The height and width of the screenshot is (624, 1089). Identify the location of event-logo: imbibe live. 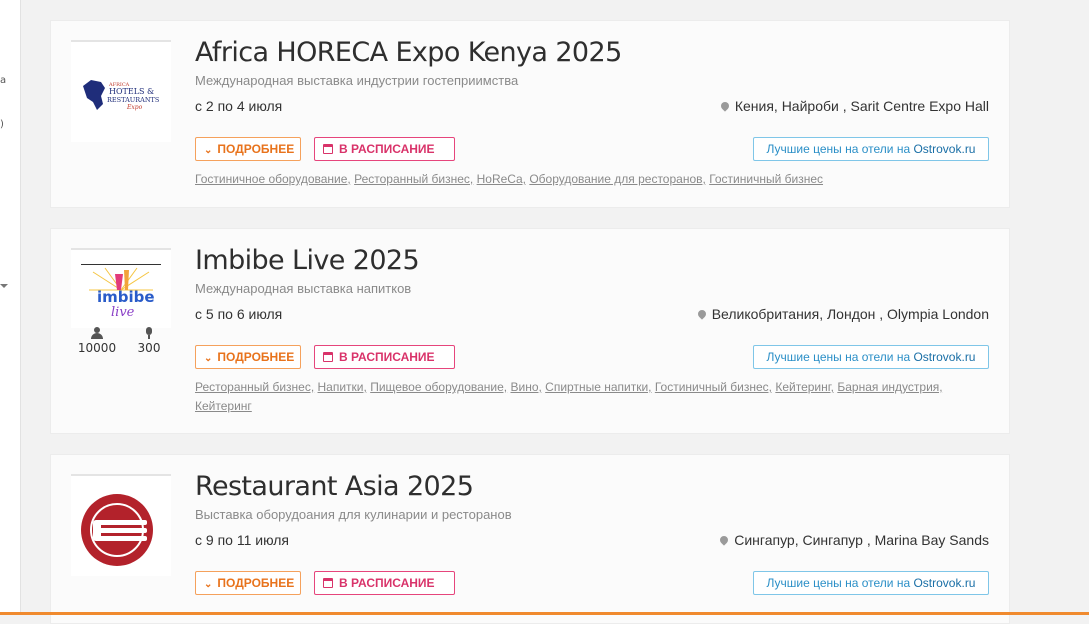
(121, 288).